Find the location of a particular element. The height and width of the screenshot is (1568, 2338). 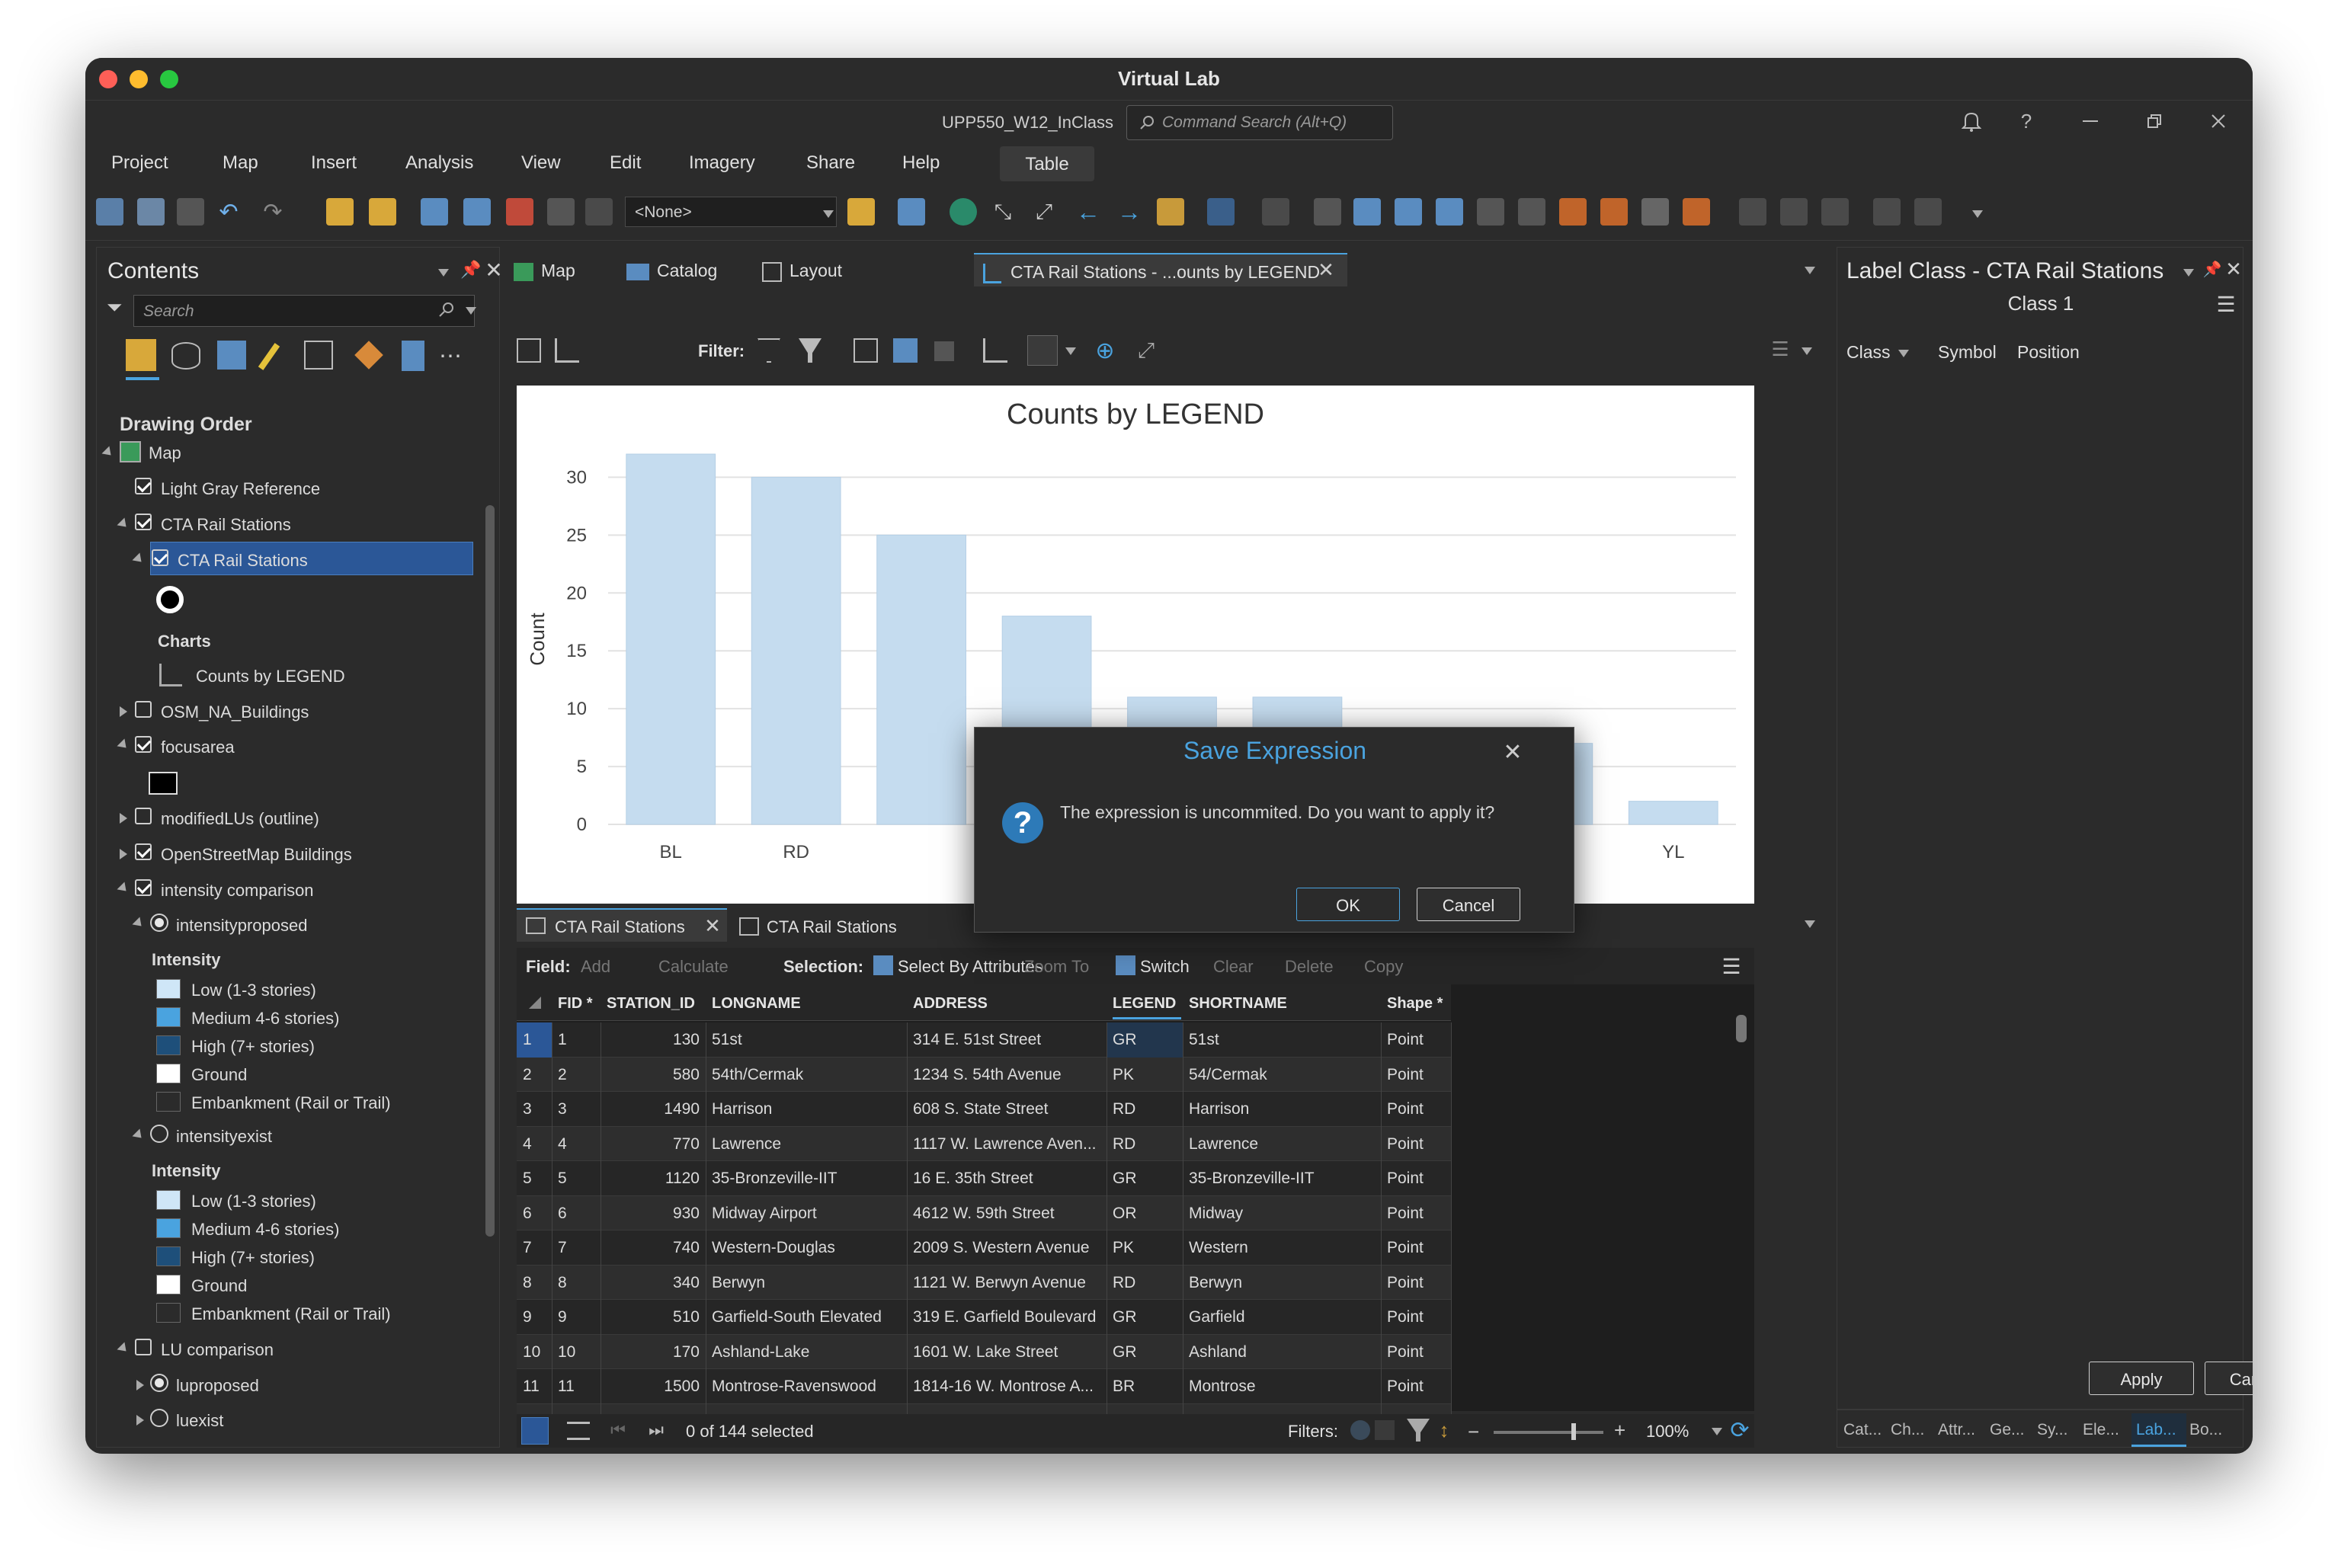

table-cell: 130 is located at coordinates (653, 1040).